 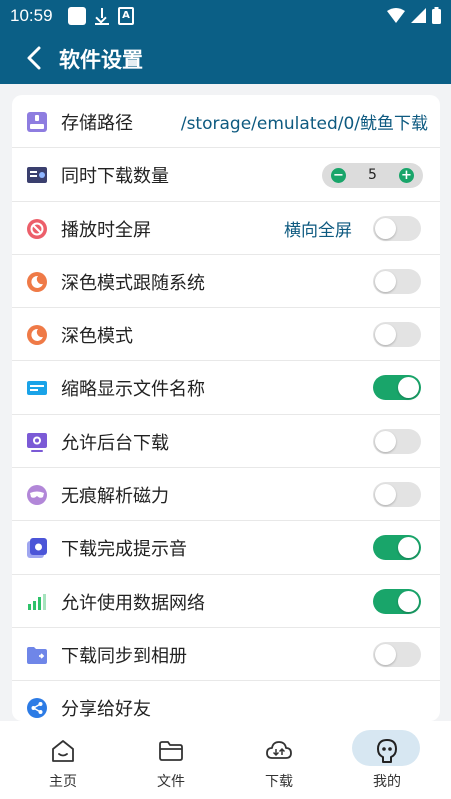 What do you see at coordinates (171, 782) in the screenshot?
I see `nav-label: 文件` at bounding box center [171, 782].